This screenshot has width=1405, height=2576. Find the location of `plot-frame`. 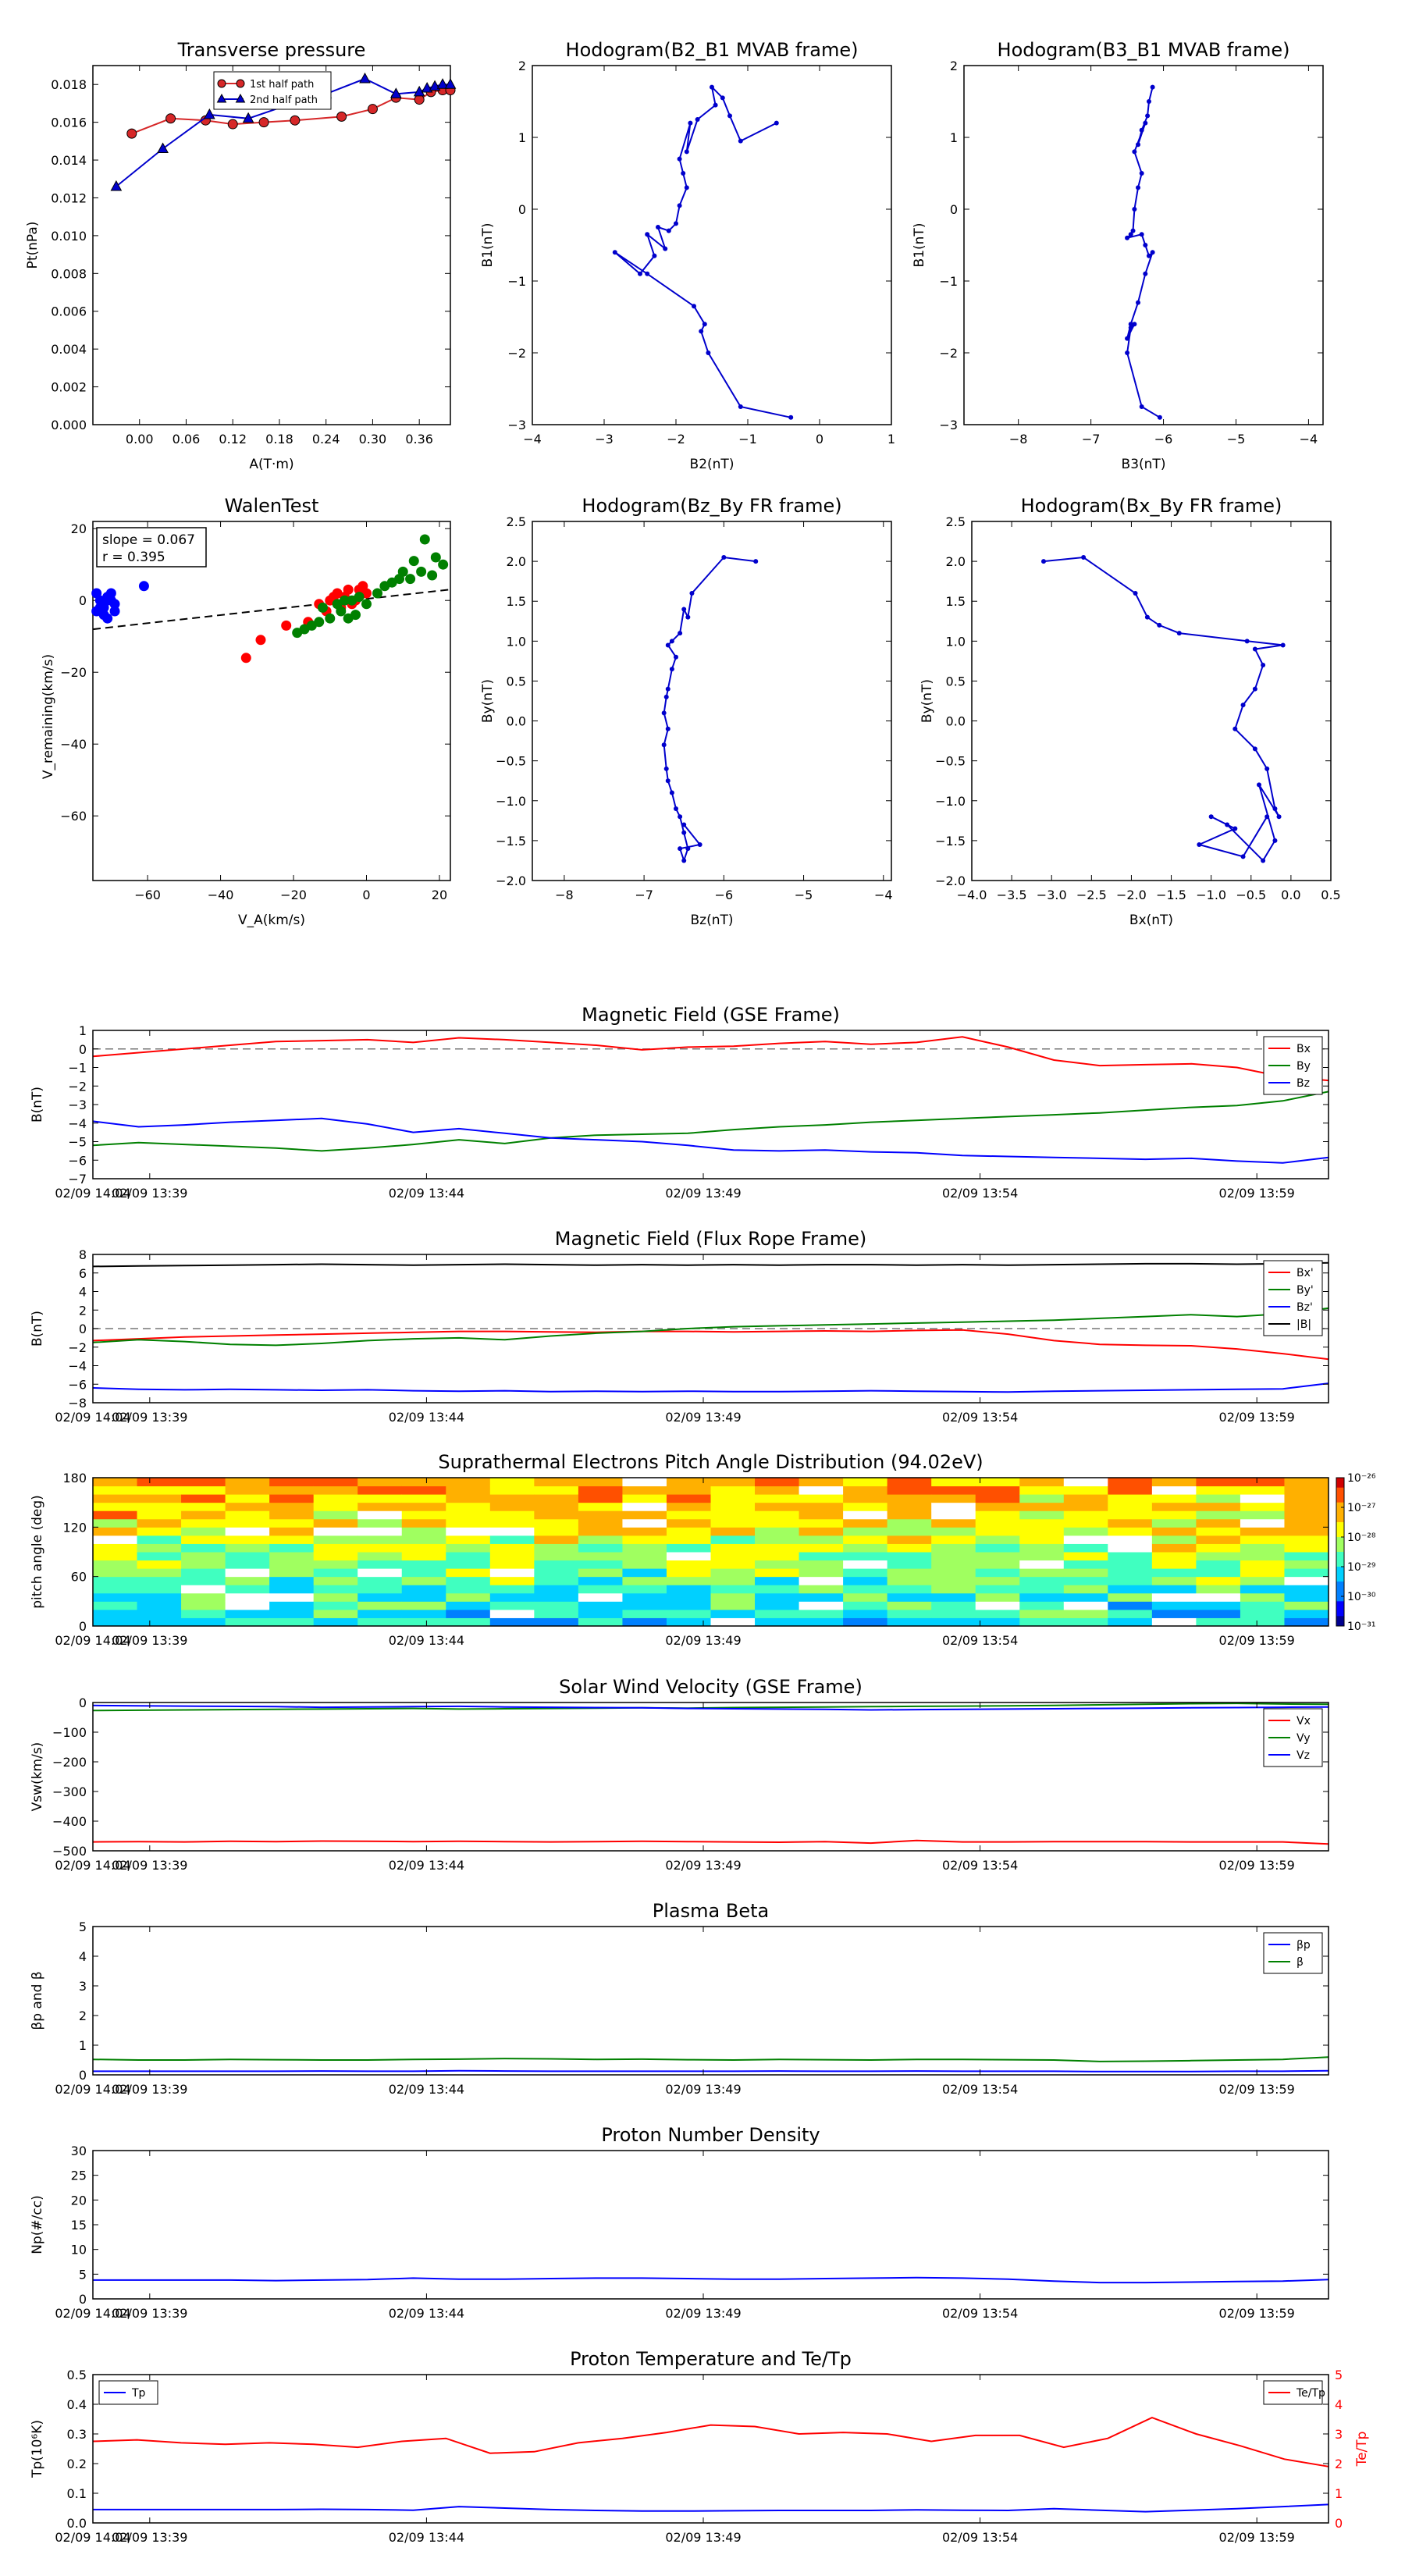

plot-frame is located at coordinates (711, 1777).